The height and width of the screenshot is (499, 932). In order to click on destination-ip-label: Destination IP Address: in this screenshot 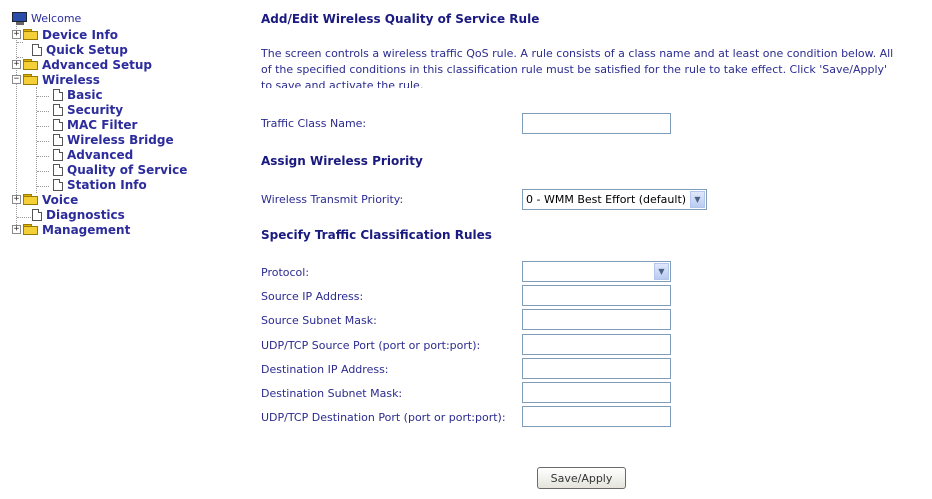, I will do `click(325, 369)`.